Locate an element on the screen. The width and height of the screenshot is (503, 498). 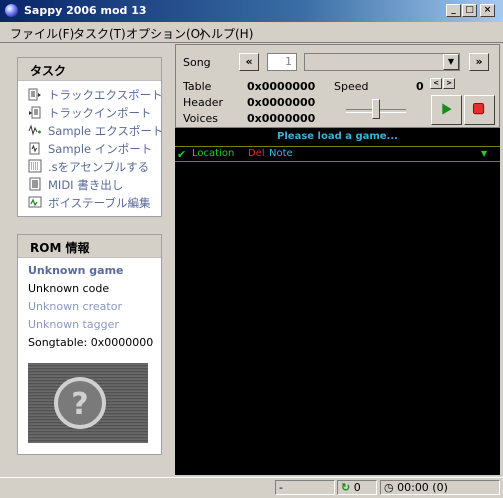
app-icon is located at coordinates (11, 10).